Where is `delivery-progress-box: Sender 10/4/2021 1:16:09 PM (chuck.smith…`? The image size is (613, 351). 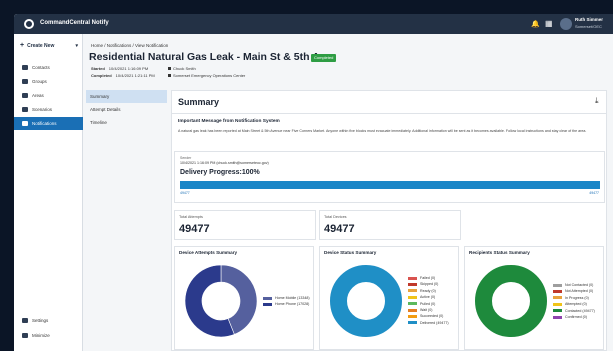 delivery-progress-box: Sender 10/4/2021 1:16:09 PM (chuck.smith… is located at coordinates (389, 177).